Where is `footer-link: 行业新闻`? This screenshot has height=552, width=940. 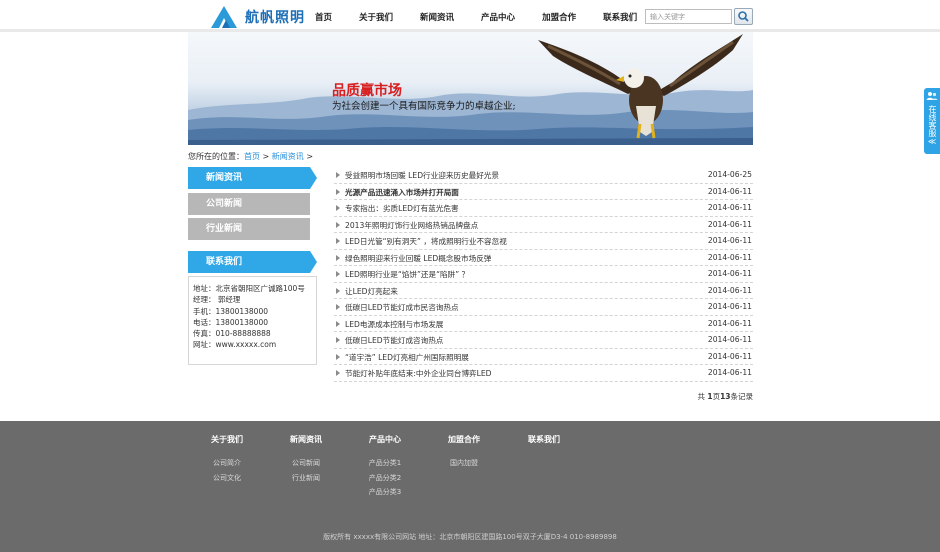
footer-link: 行业新闻 is located at coordinates (306, 478).